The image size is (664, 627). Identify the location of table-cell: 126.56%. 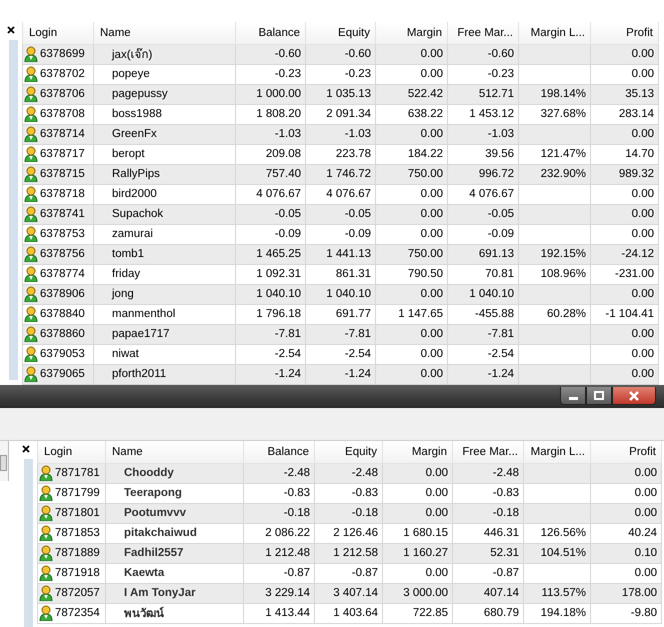
(557, 533).